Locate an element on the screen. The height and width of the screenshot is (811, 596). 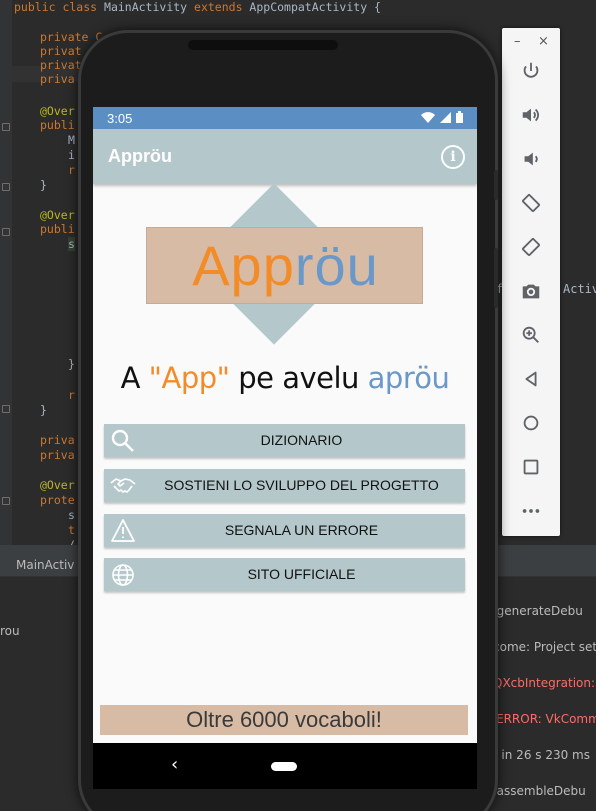
app-logo: Appröu is located at coordinates (285, 273).